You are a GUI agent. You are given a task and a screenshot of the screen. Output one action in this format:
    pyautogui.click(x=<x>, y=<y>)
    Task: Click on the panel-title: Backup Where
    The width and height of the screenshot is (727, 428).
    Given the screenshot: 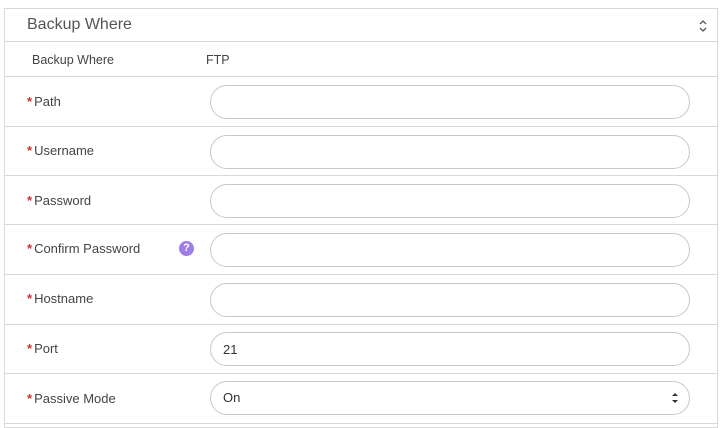 What is the action you would take?
    pyautogui.click(x=79, y=24)
    